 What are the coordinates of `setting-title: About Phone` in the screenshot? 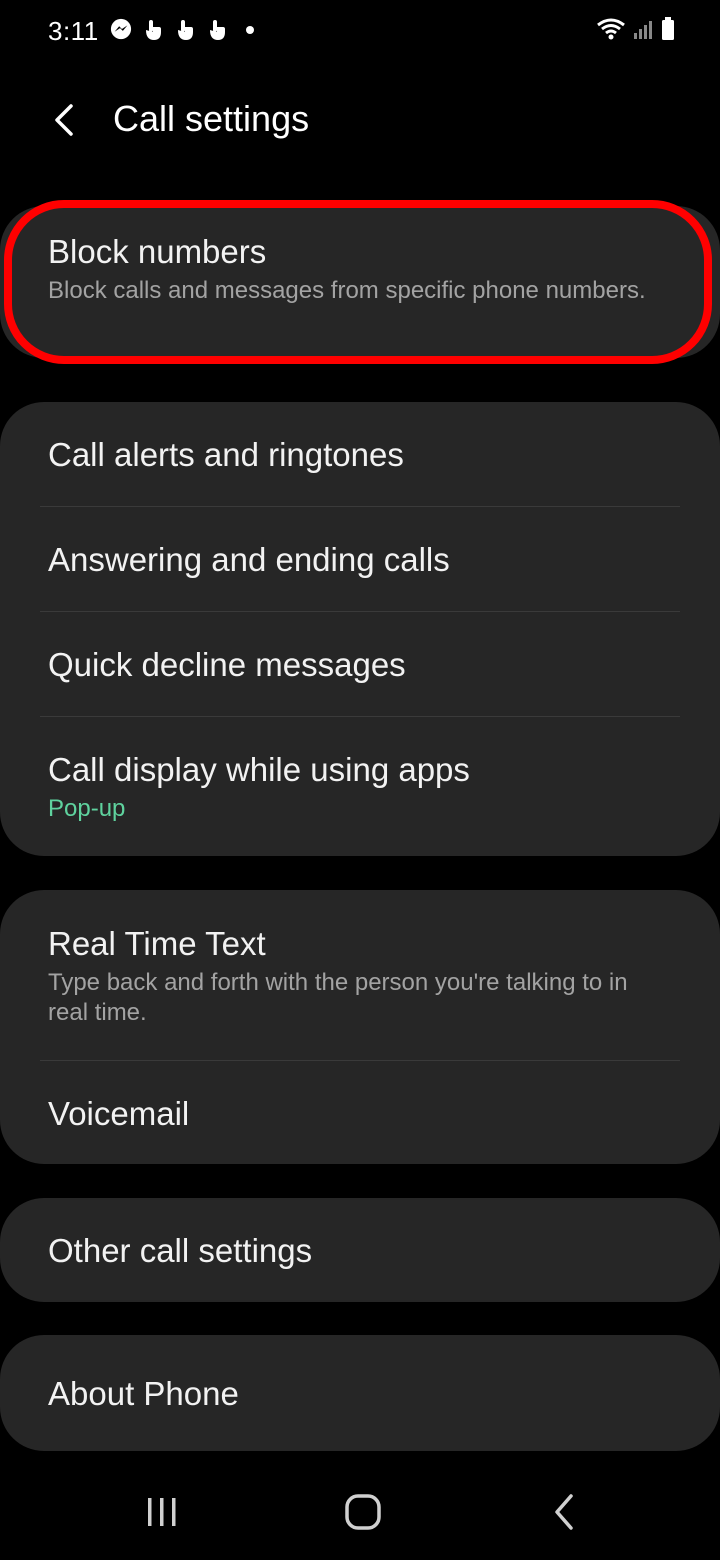 It's located at (143, 1393).